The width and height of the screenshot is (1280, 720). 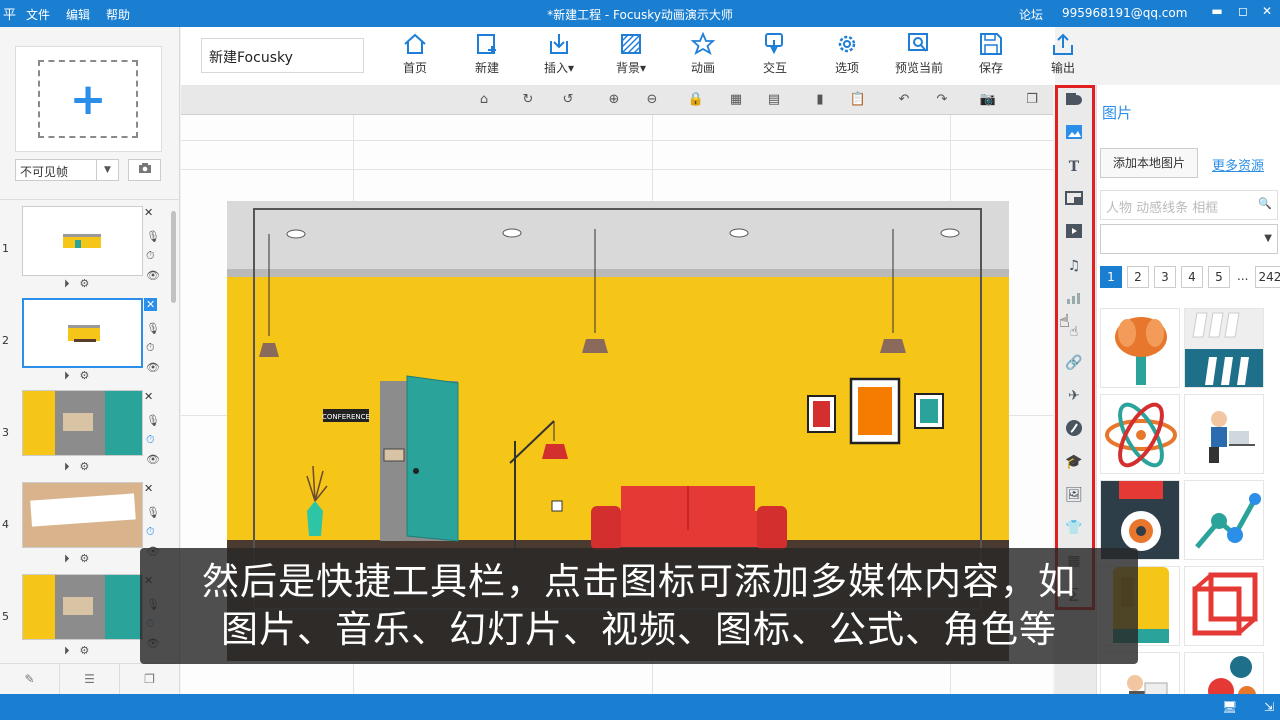 I want to click on more-resources-link: 更多资源, so click(x=1238, y=164).